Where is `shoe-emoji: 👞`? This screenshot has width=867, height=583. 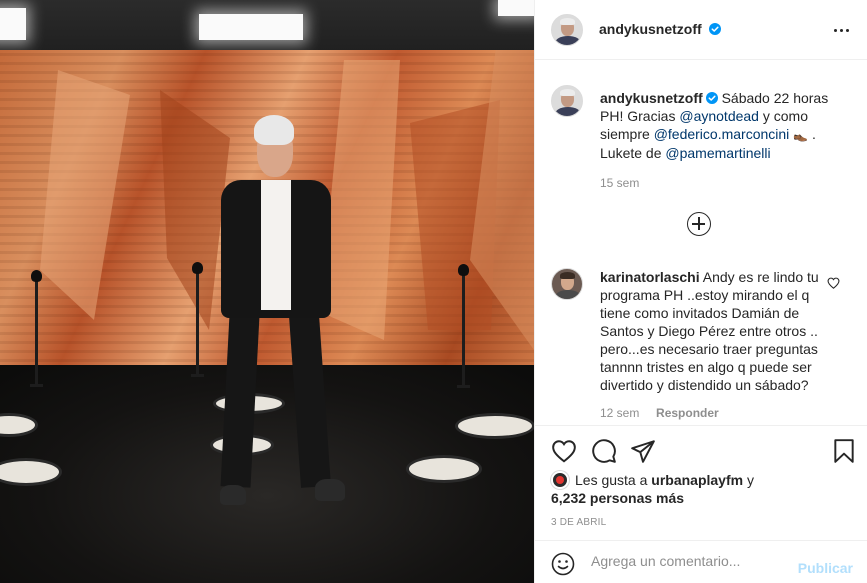
shoe-emoji: 👞 is located at coordinates (801, 135).